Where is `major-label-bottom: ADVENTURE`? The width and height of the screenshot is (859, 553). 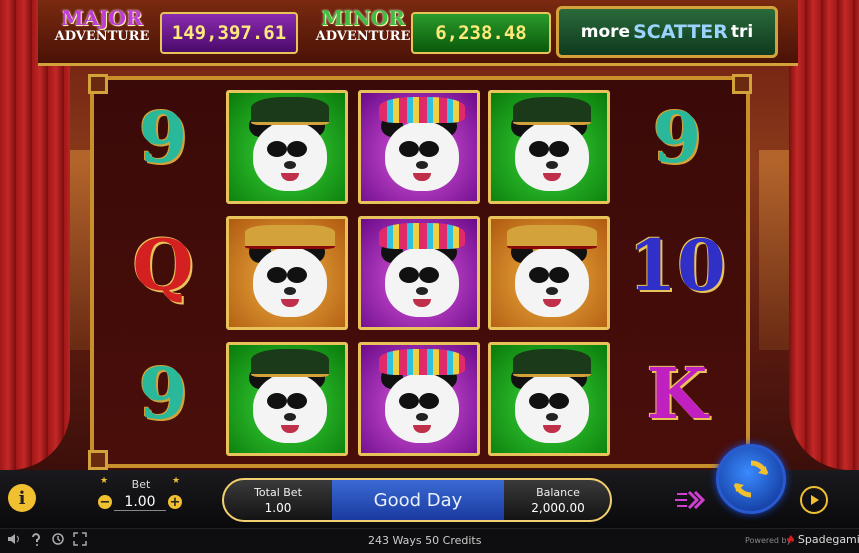 major-label-bottom: ADVENTURE is located at coordinates (102, 36).